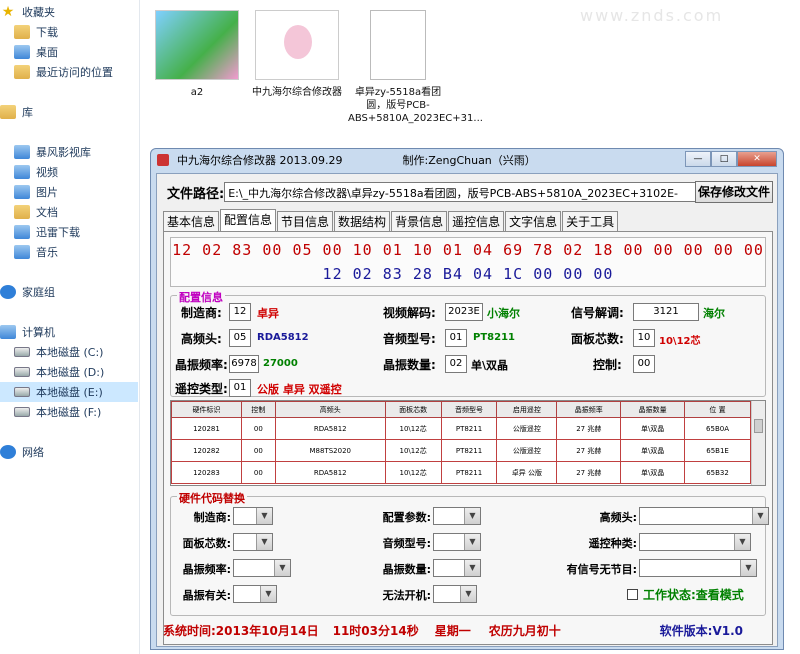 The width and height of the screenshot is (800, 654). What do you see at coordinates (533, 221) in the screenshot?
I see `tab-text-info: 文字信息` at bounding box center [533, 221].